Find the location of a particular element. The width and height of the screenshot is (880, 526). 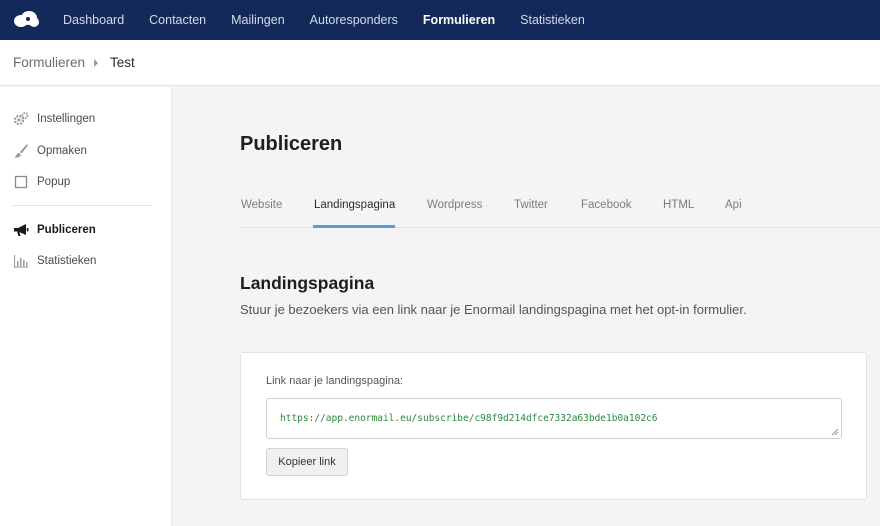

tab-website: Website is located at coordinates (261, 205).